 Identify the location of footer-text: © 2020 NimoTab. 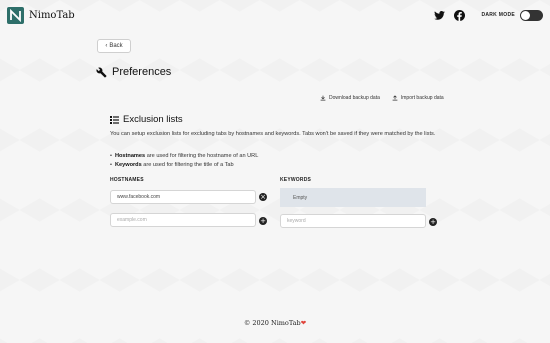
(272, 323).